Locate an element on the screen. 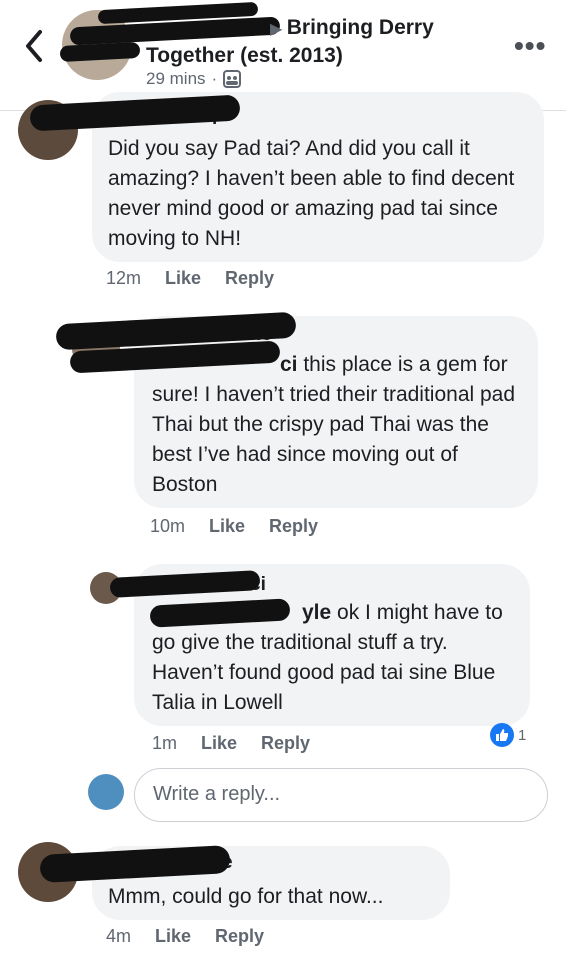 This screenshot has width=566, height=960. comment-actions: 10m Like Reply is located at coordinates (234, 526).